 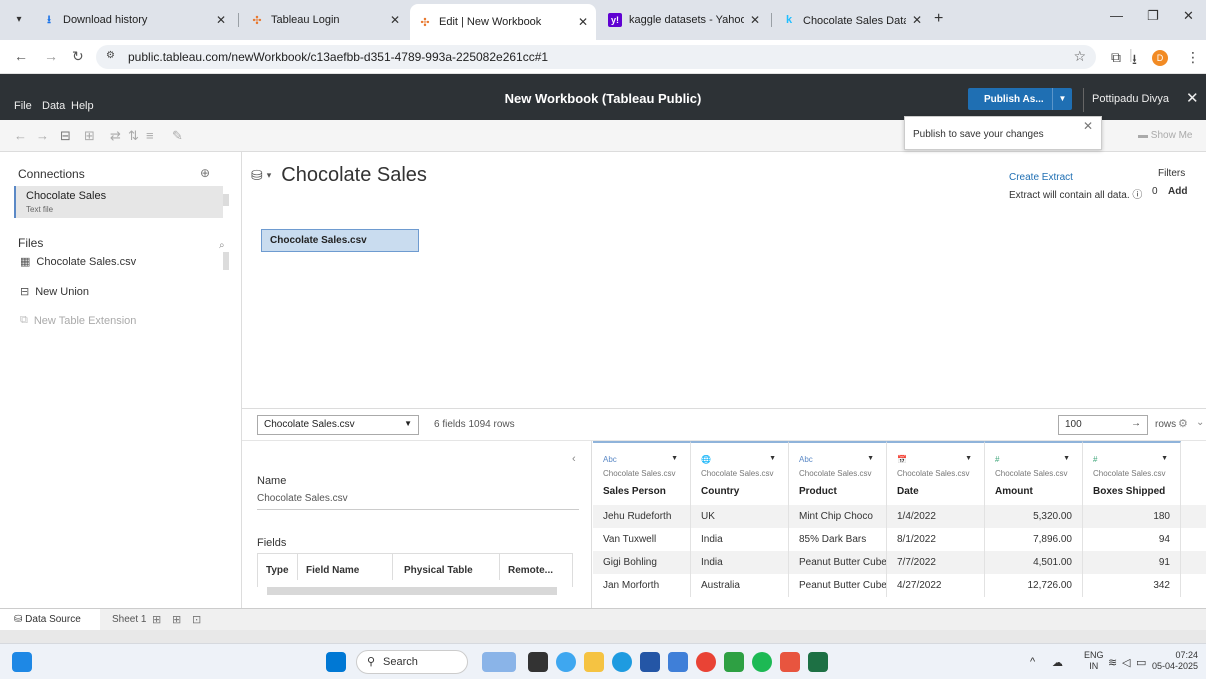 I want to click on restore-icon: ❐, so click(x=1153, y=16).